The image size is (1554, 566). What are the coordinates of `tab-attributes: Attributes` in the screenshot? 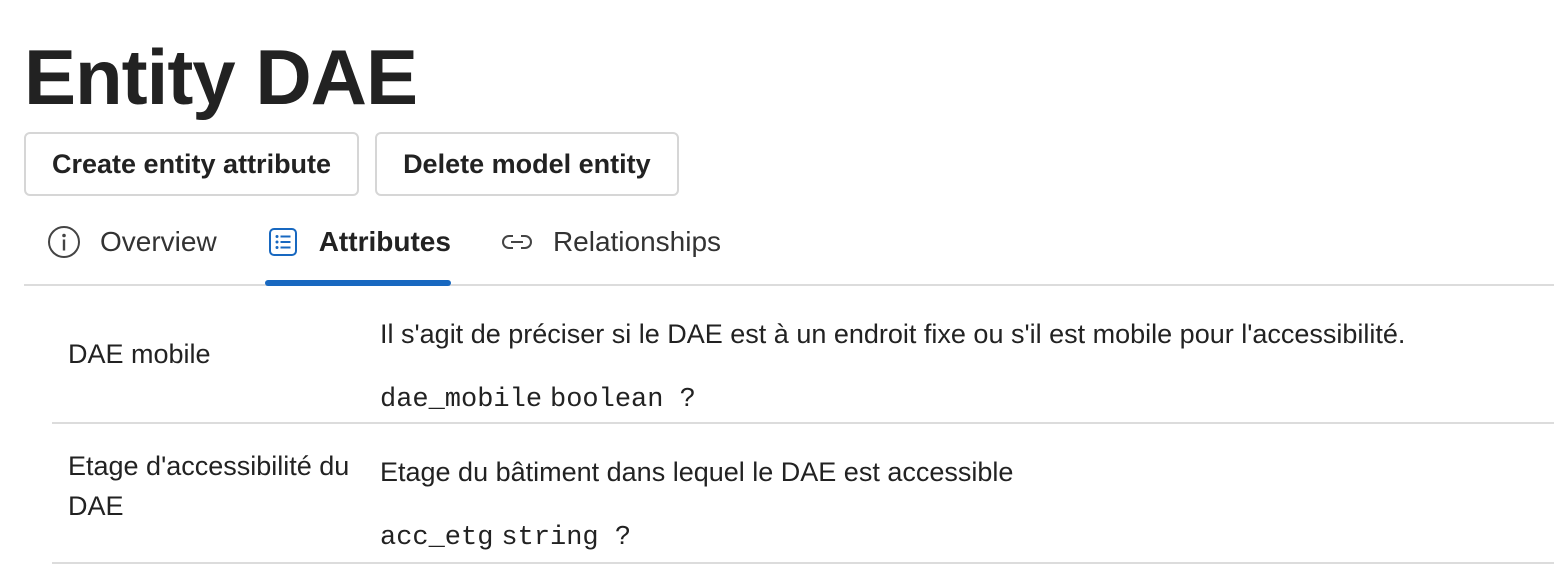 It's located at (358, 248).